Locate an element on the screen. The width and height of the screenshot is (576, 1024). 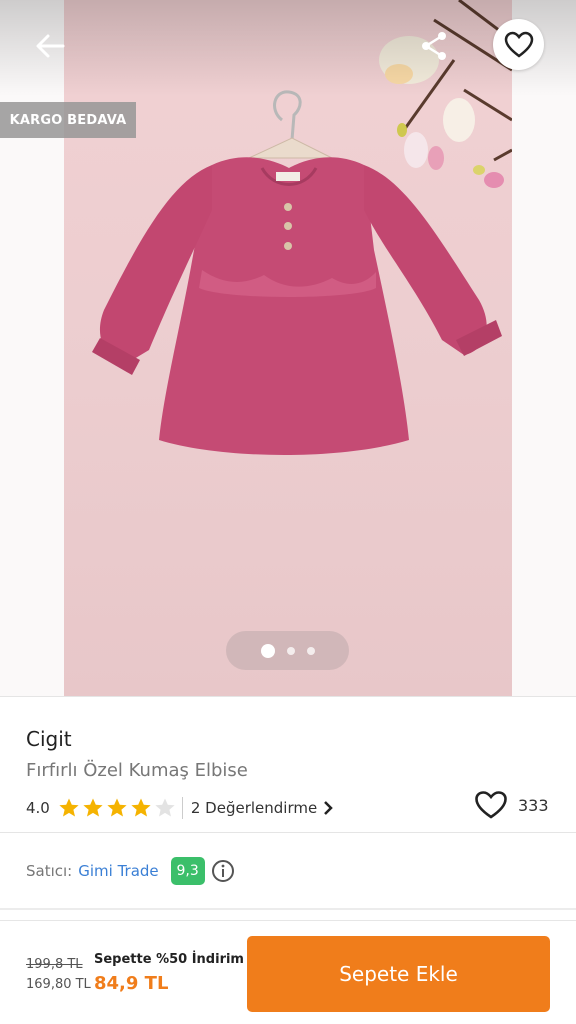
back-button is located at coordinates (50, 46).